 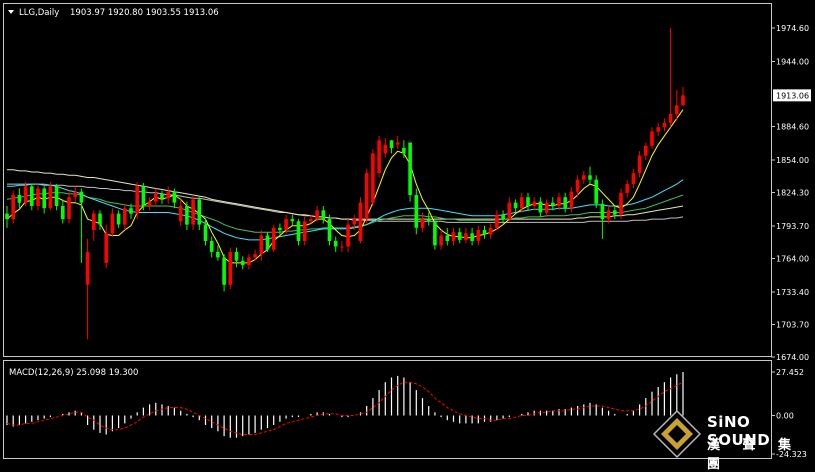 I want to click on price-tick-label: 1884.60, so click(x=792, y=127).